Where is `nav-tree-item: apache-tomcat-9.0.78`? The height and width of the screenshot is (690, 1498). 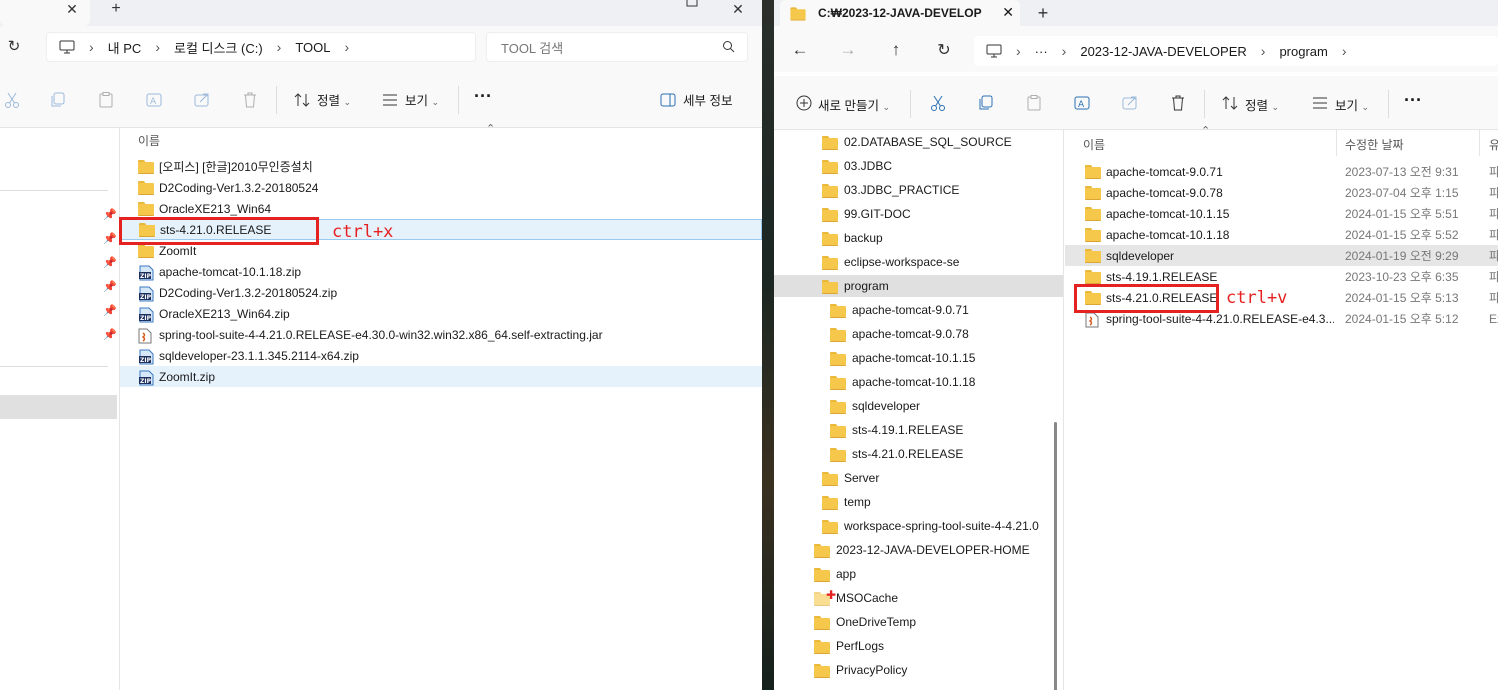 nav-tree-item: apache-tomcat-9.0.78 is located at coordinates (918, 334).